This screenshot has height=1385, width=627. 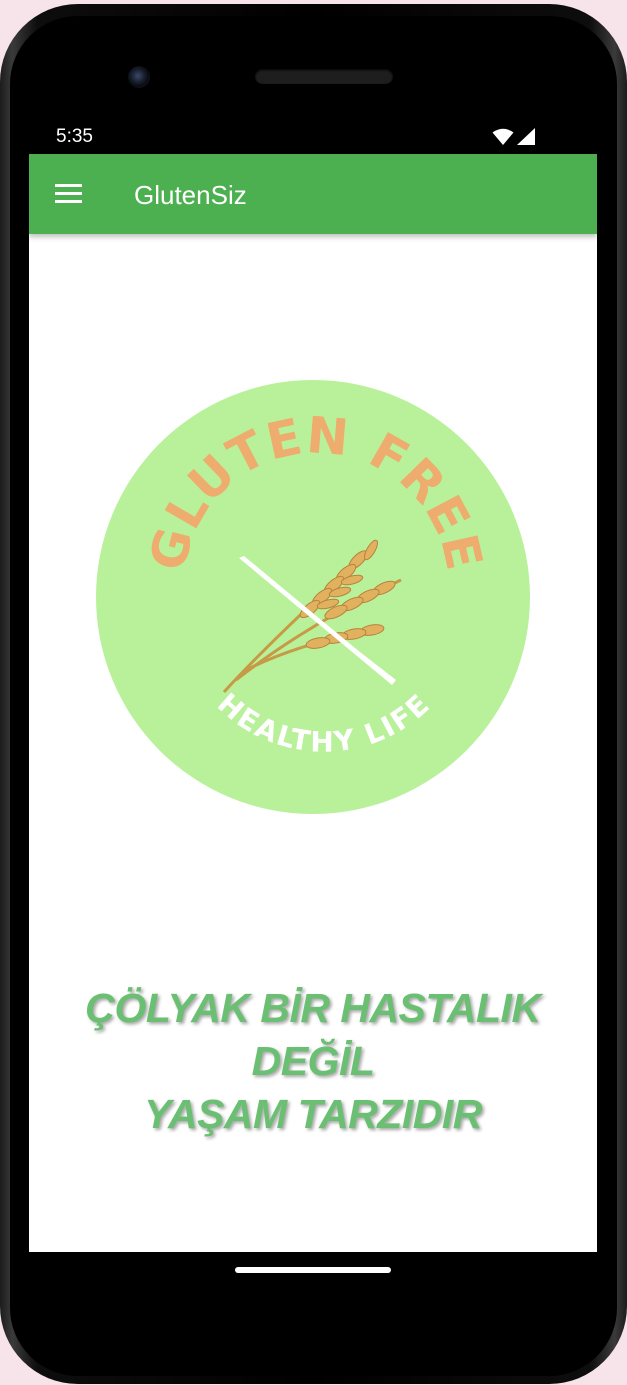 What do you see at coordinates (313, 194) in the screenshot?
I see `app-toolbar: GlutenSiz` at bounding box center [313, 194].